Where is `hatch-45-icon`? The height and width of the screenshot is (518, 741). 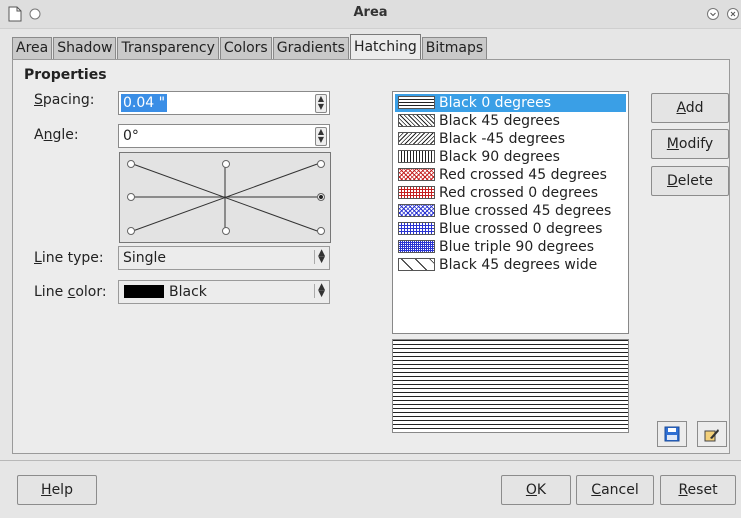
hatch-45-icon is located at coordinates (416, 120).